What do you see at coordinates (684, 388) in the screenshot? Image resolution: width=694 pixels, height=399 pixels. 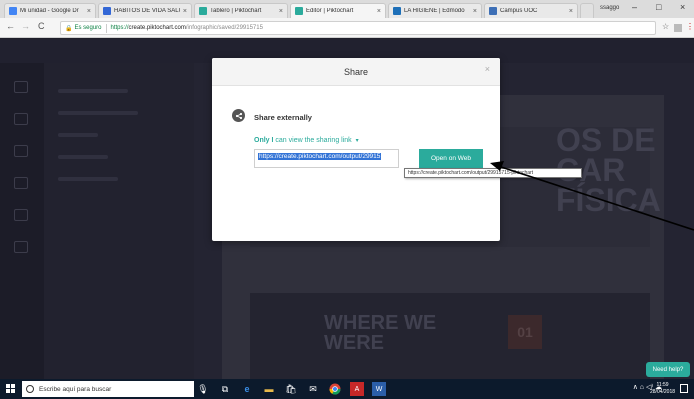 I see `notifications-icon` at bounding box center [684, 388].